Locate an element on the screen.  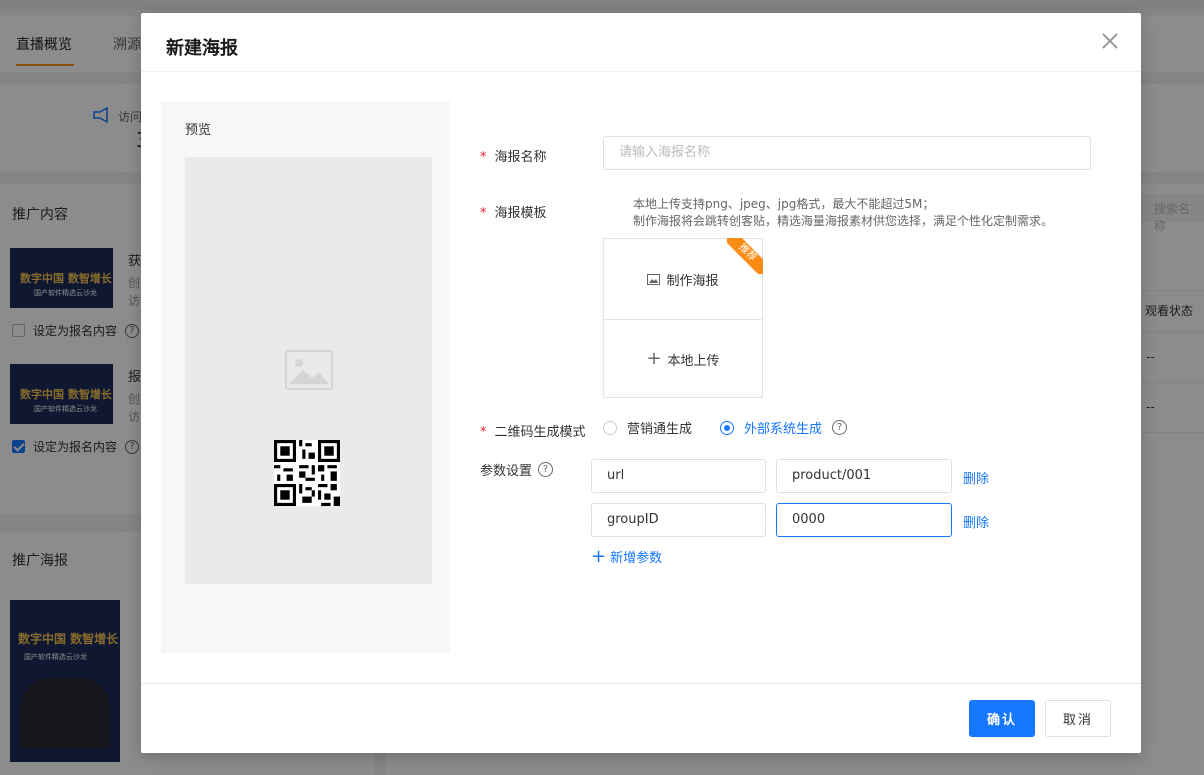
qr-mode-radio-group: 营销通生成 外部系统生成 ? is located at coordinates (725, 427).